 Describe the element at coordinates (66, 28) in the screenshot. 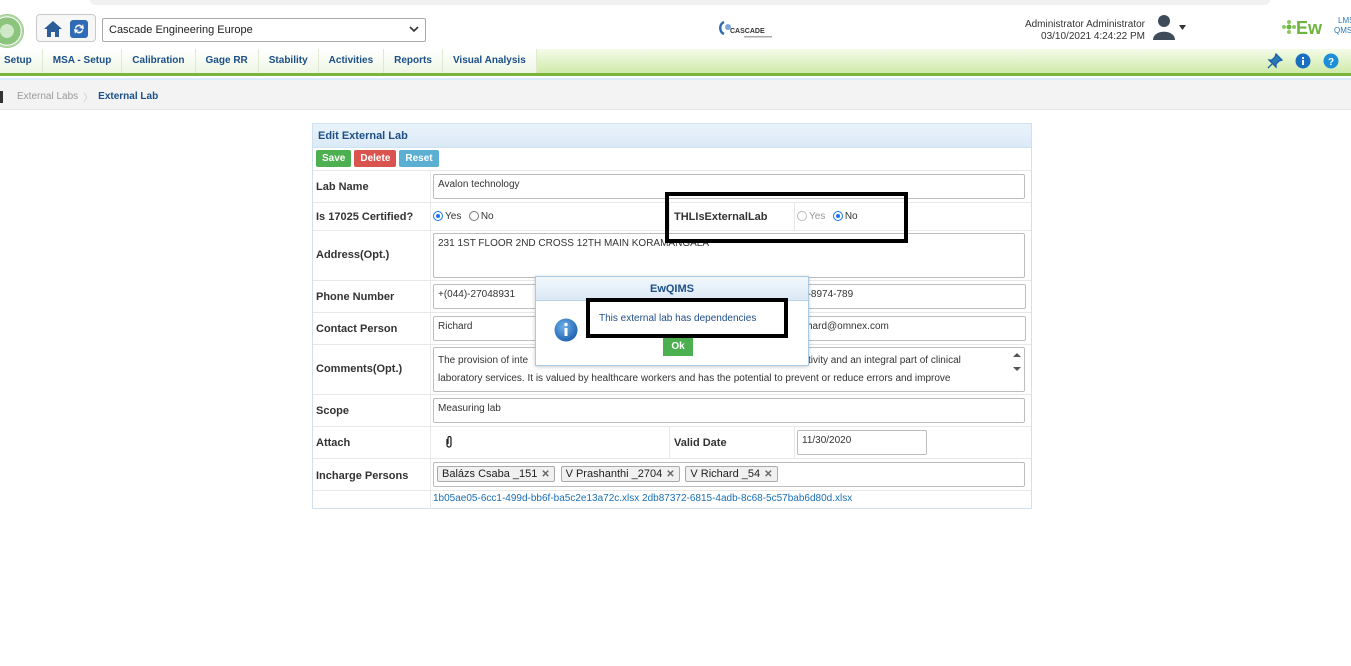

I see `header-icon-group` at that location.